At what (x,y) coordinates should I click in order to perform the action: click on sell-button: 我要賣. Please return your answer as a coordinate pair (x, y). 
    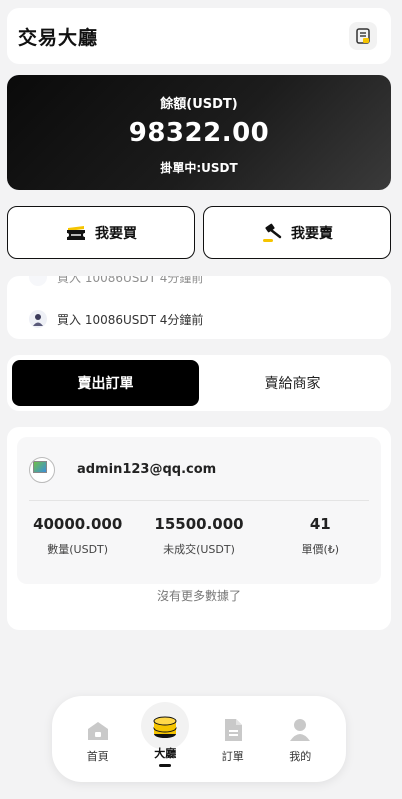
    Looking at the image, I should click on (297, 232).